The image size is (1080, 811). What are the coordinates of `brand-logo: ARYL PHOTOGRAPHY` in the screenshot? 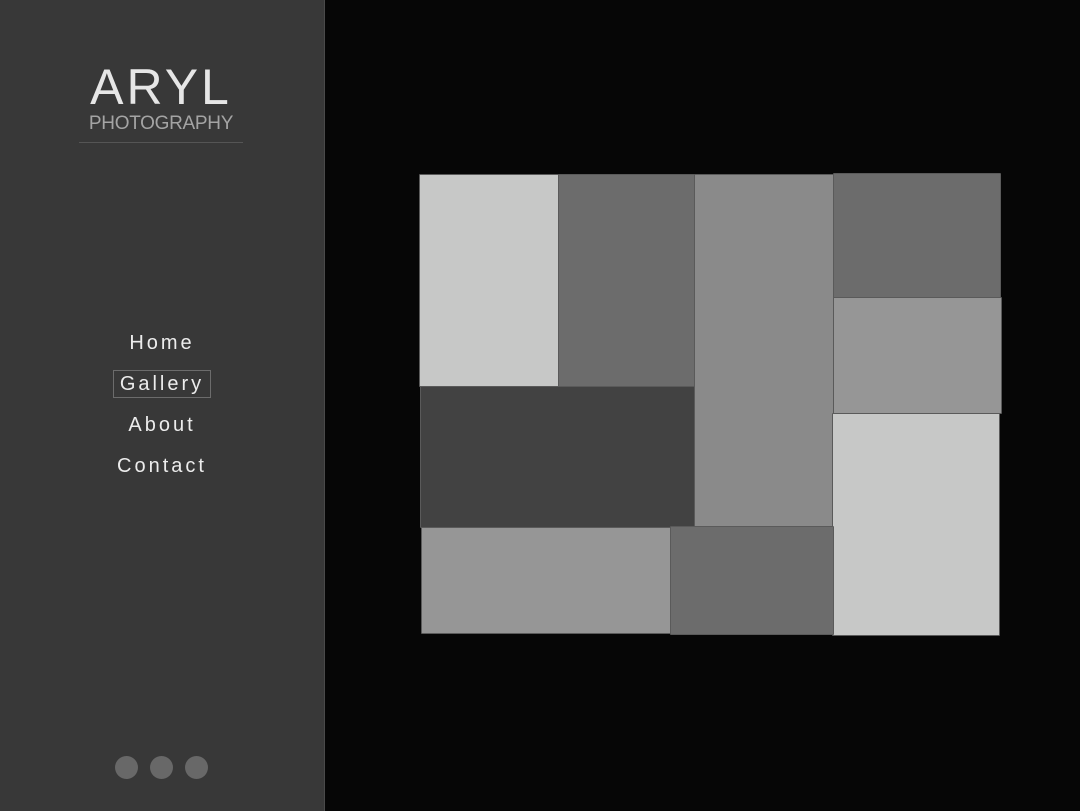 It's located at (161, 97).